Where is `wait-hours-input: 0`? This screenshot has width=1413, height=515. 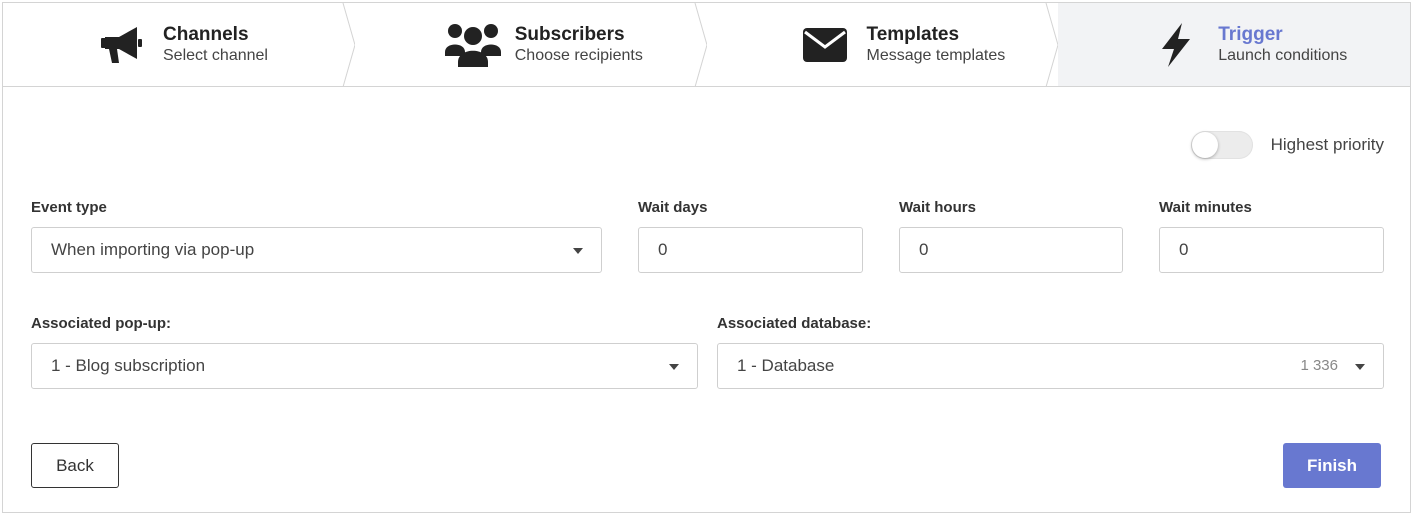 wait-hours-input: 0 is located at coordinates (1011, 250).